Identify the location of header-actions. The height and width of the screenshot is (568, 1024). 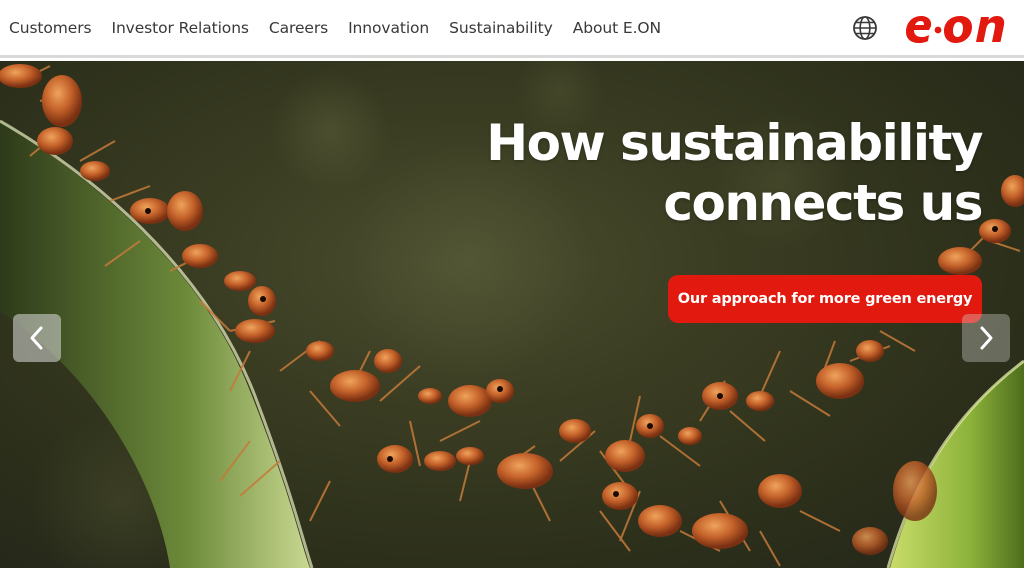
(933, 27).